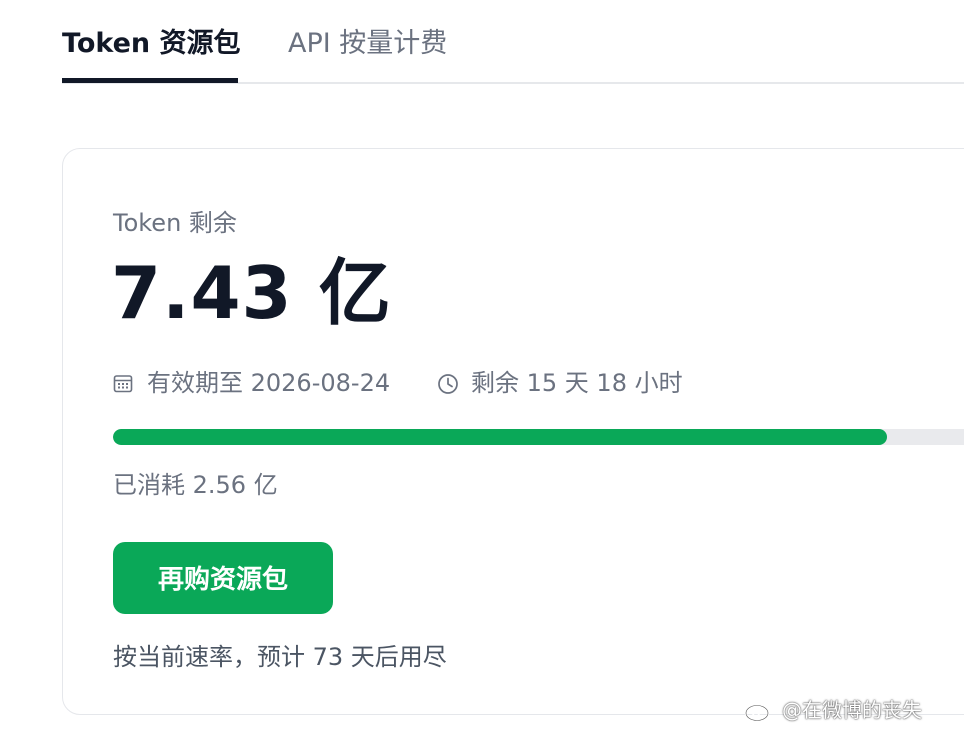 The height and width of the screenshot is (730, 964). I want to click on consumed-text: 已消耗 2.56 亿, so click(195, 485).